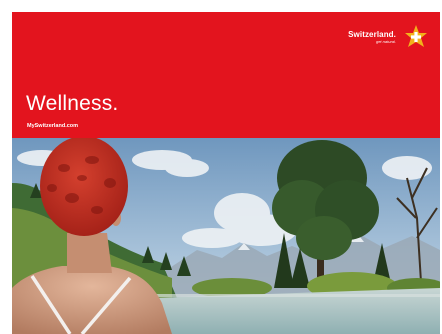 This screenshot has width=442, height=334. I want to click on swiss-edelweiss-logo-icon, so click(416, 37).